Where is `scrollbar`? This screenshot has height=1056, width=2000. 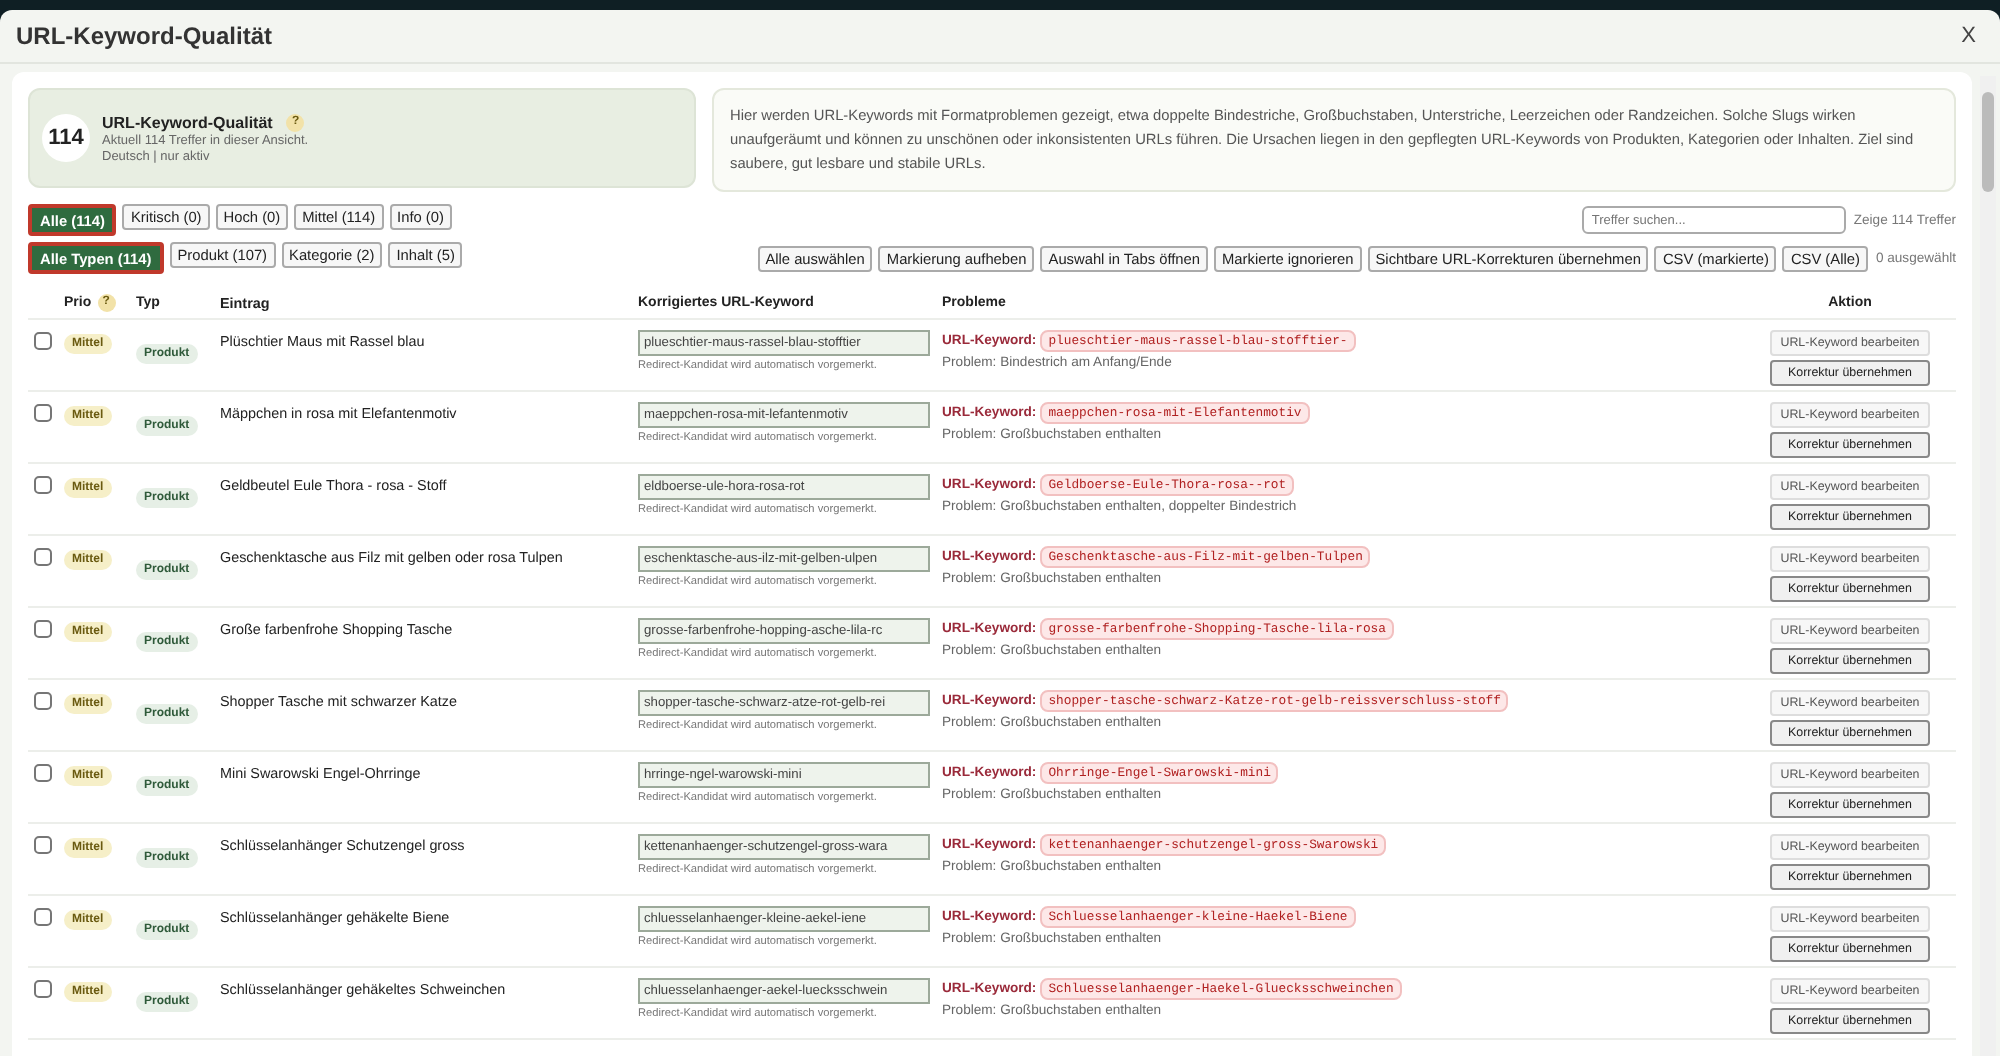 scrollbar is located at coordinates (1988, 566).